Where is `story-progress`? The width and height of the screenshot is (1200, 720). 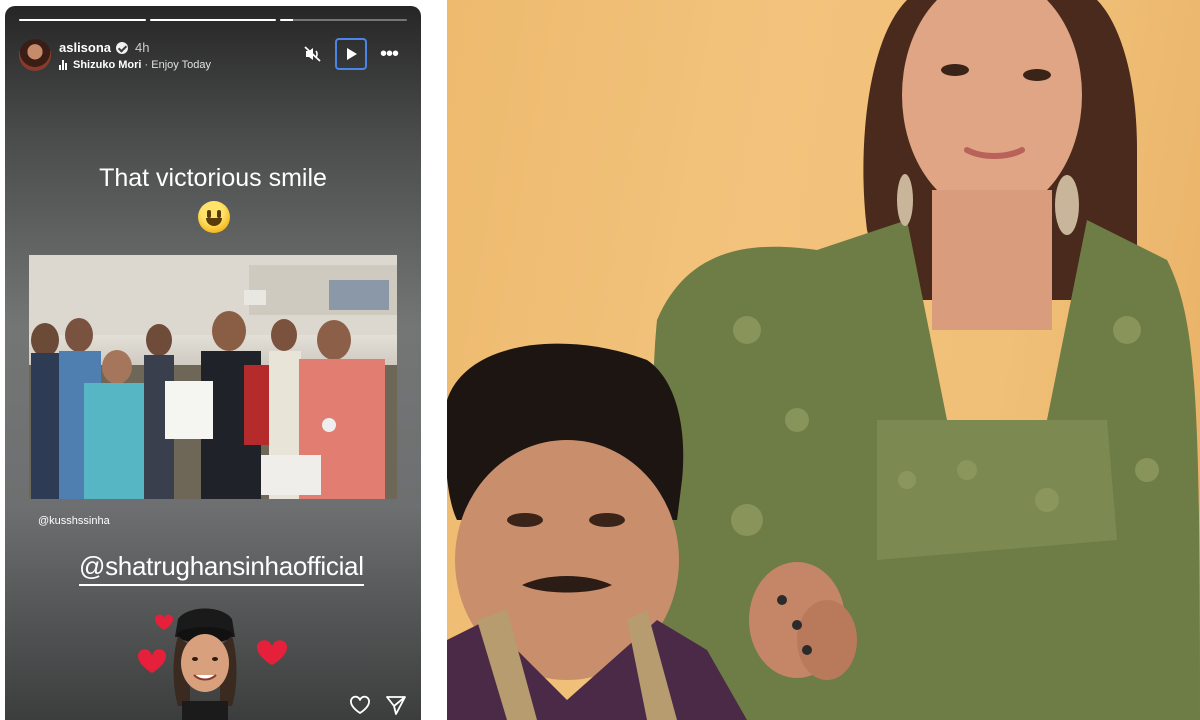
story-progress is located at coordinates (213, 20).